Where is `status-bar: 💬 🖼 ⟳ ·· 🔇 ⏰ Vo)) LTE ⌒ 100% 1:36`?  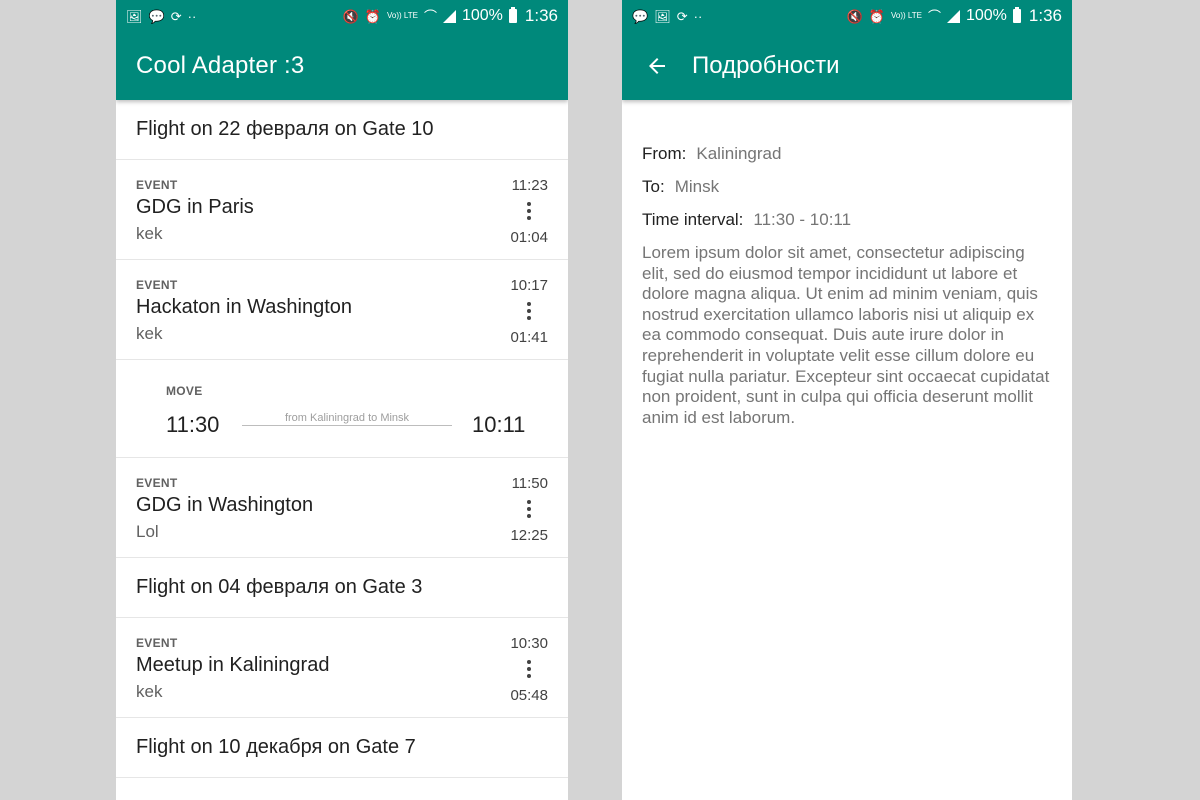 status-bar: 💬 🖼 ⟳ ·· 🔇 ⏰ Vo)) LTE ⌒ 100% 1:36 is located at coordinates (847, 16).